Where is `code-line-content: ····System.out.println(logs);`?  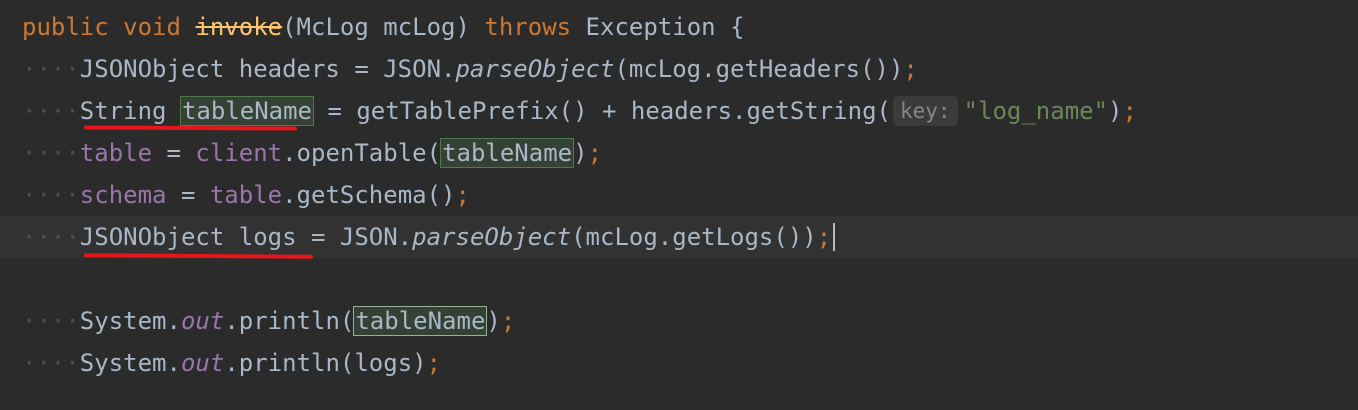
code-line-content: ····System.out.println(logs); is located at coordinates (231, 363).